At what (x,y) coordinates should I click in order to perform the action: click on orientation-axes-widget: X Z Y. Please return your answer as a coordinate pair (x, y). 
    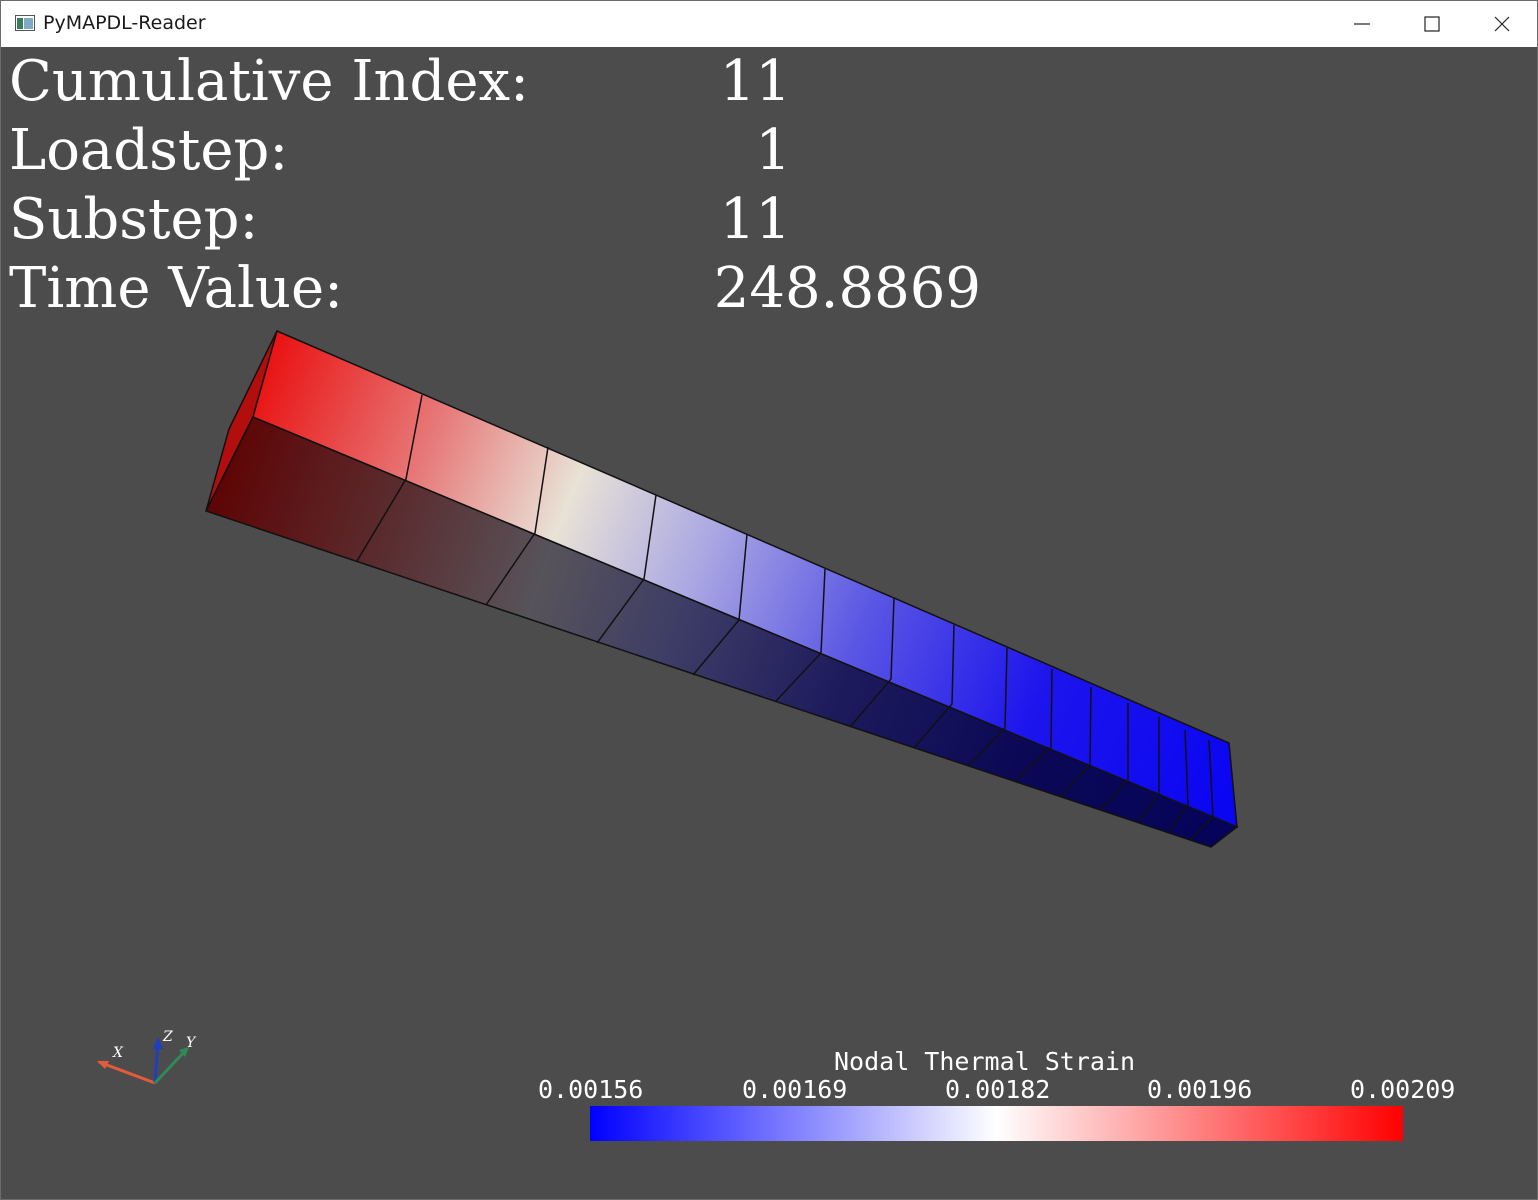
    Looking at the image, I should click on (147, 1057).